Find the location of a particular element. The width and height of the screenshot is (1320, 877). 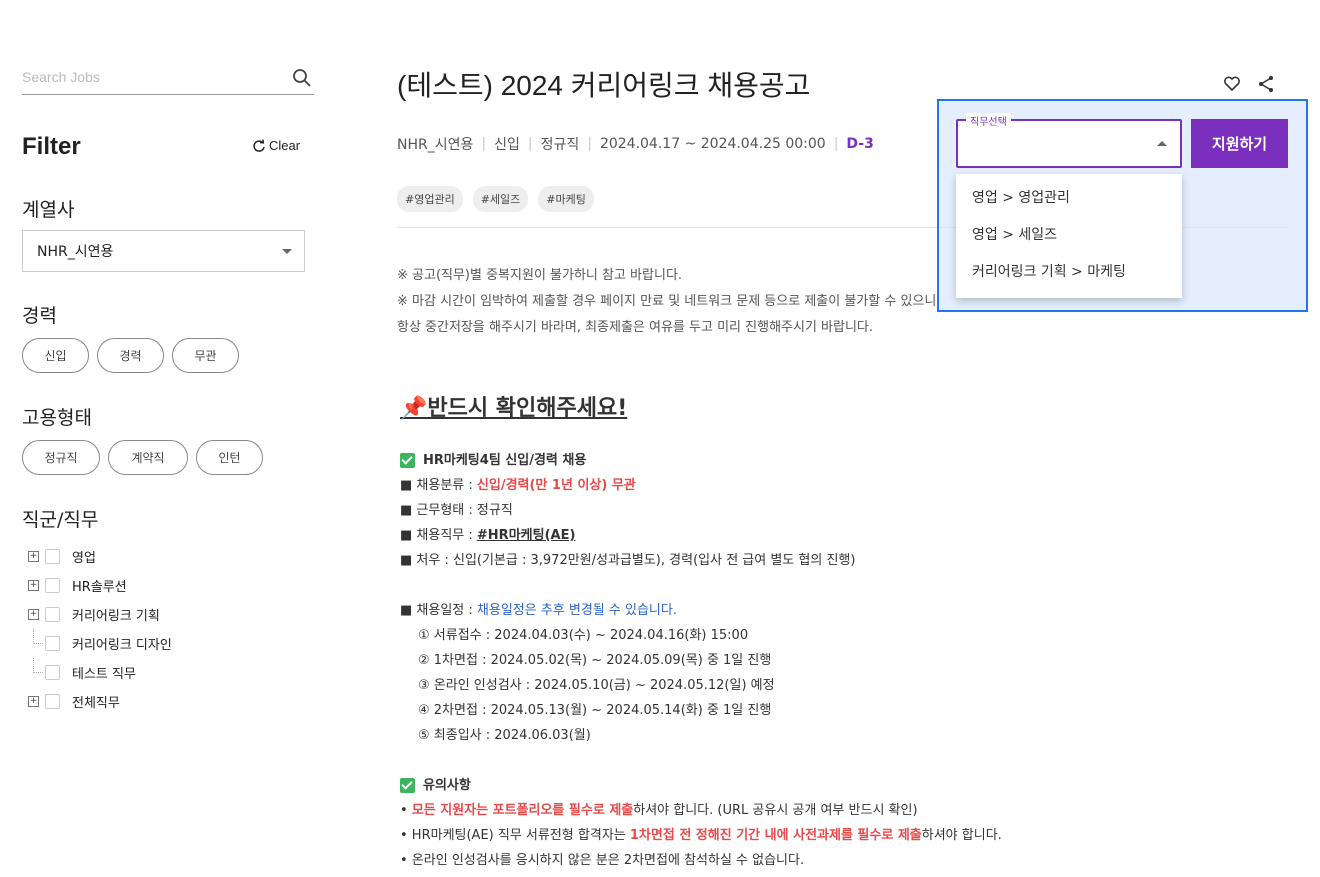

job-title: (테스트) 2024 커리어링크 채용공고 is located at coordinates (604, 85).